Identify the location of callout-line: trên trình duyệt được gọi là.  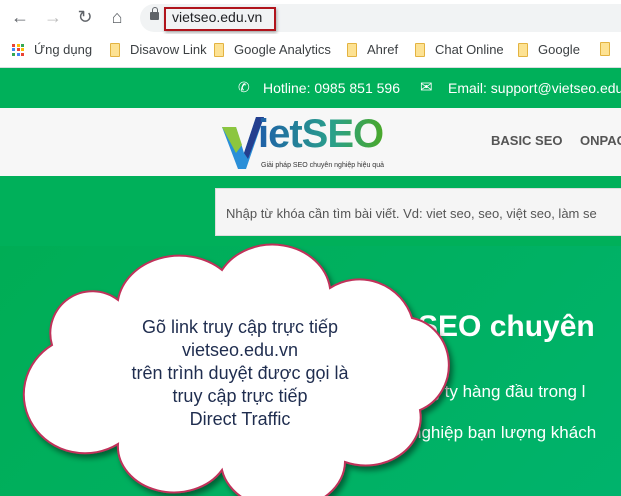
(240, 373).